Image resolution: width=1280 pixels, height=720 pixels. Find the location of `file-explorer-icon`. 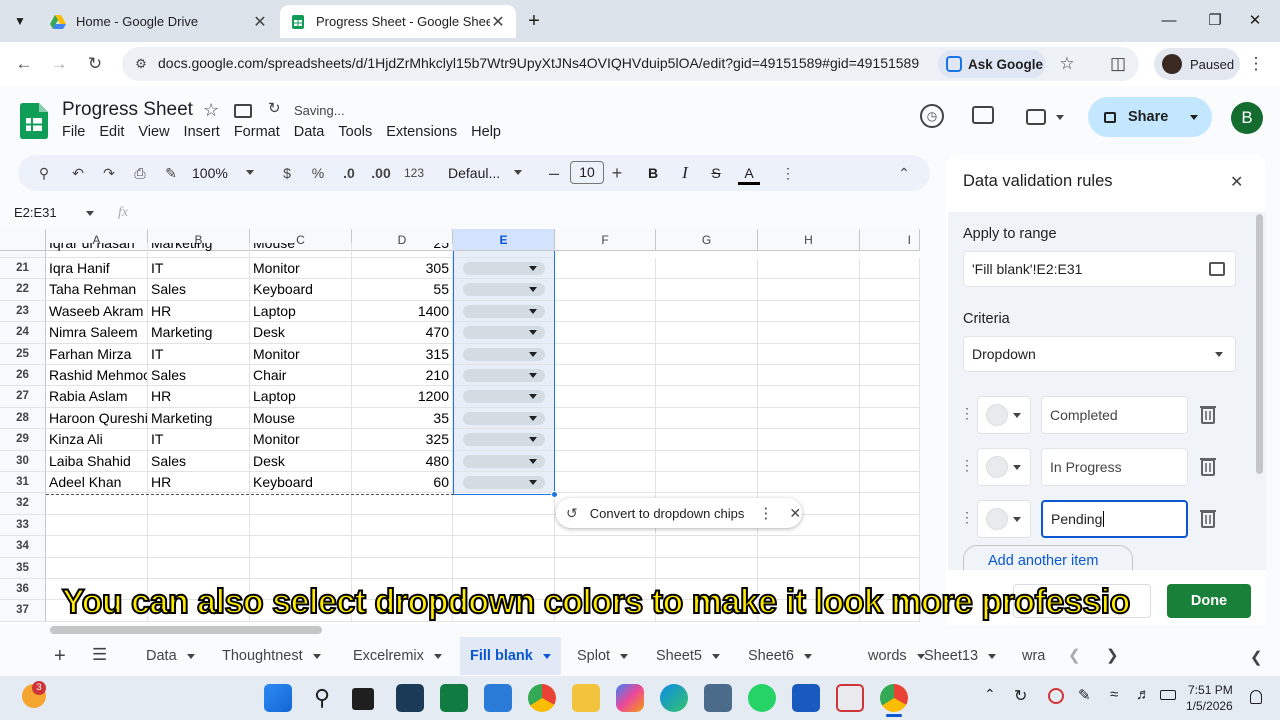

file-explorer-icon is located at coordinates (586, 698).